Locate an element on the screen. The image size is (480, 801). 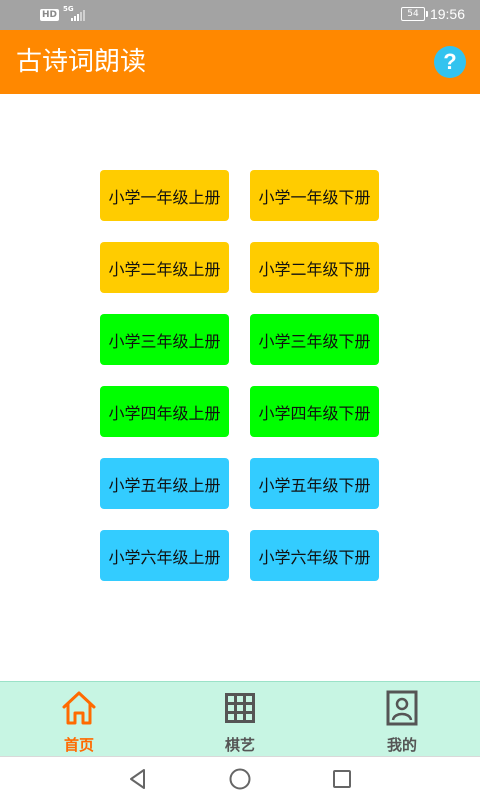
nav-item-mine: 我的 is located at coordinates (402, 719).